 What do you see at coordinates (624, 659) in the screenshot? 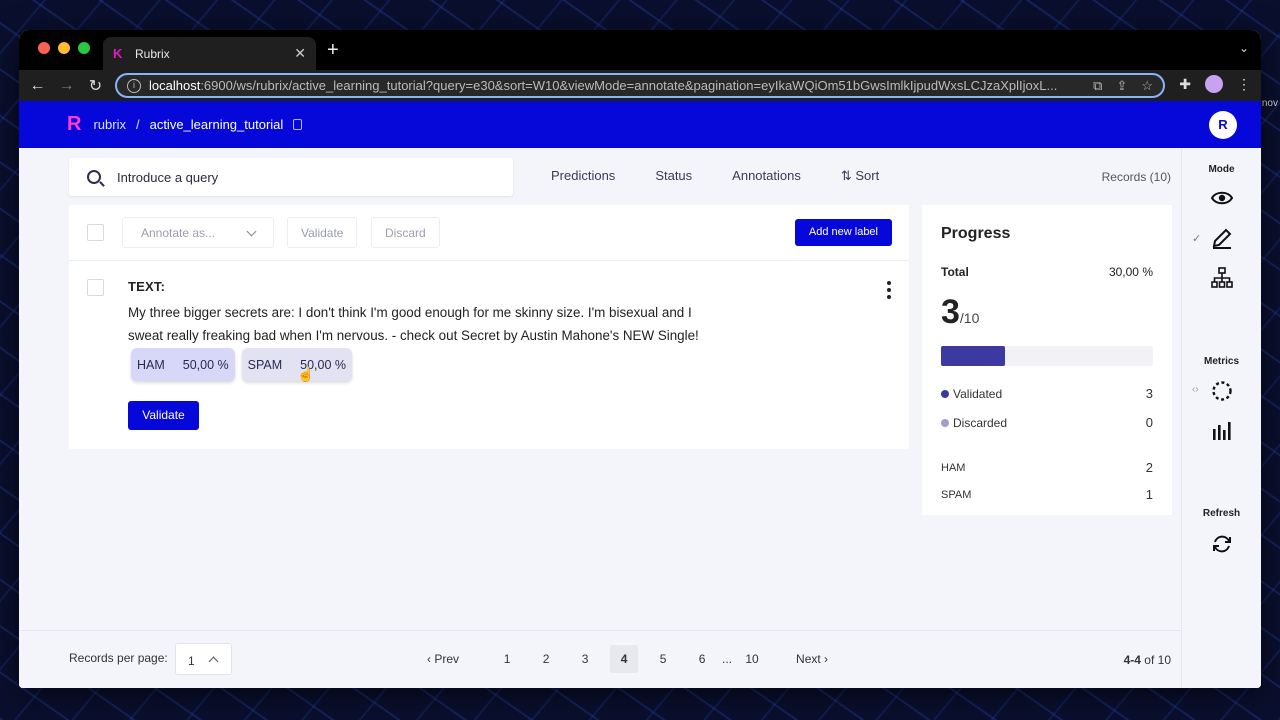
I see `page-4: 4` at bounding box center [624, 659].